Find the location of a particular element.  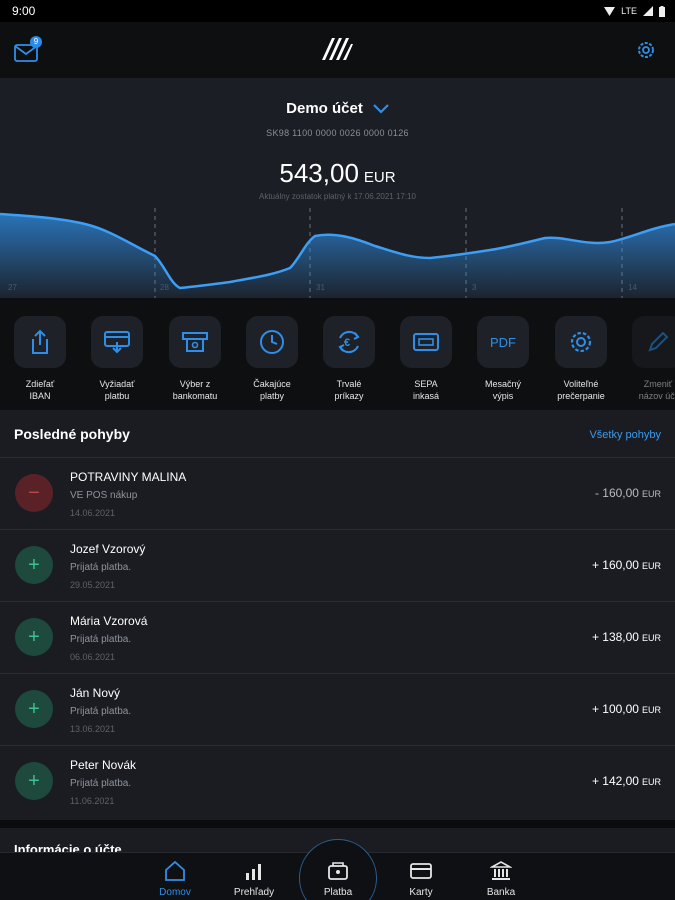

action-atm-withdrawal: Výber z bankomatu is located at coordinates (195, 359).